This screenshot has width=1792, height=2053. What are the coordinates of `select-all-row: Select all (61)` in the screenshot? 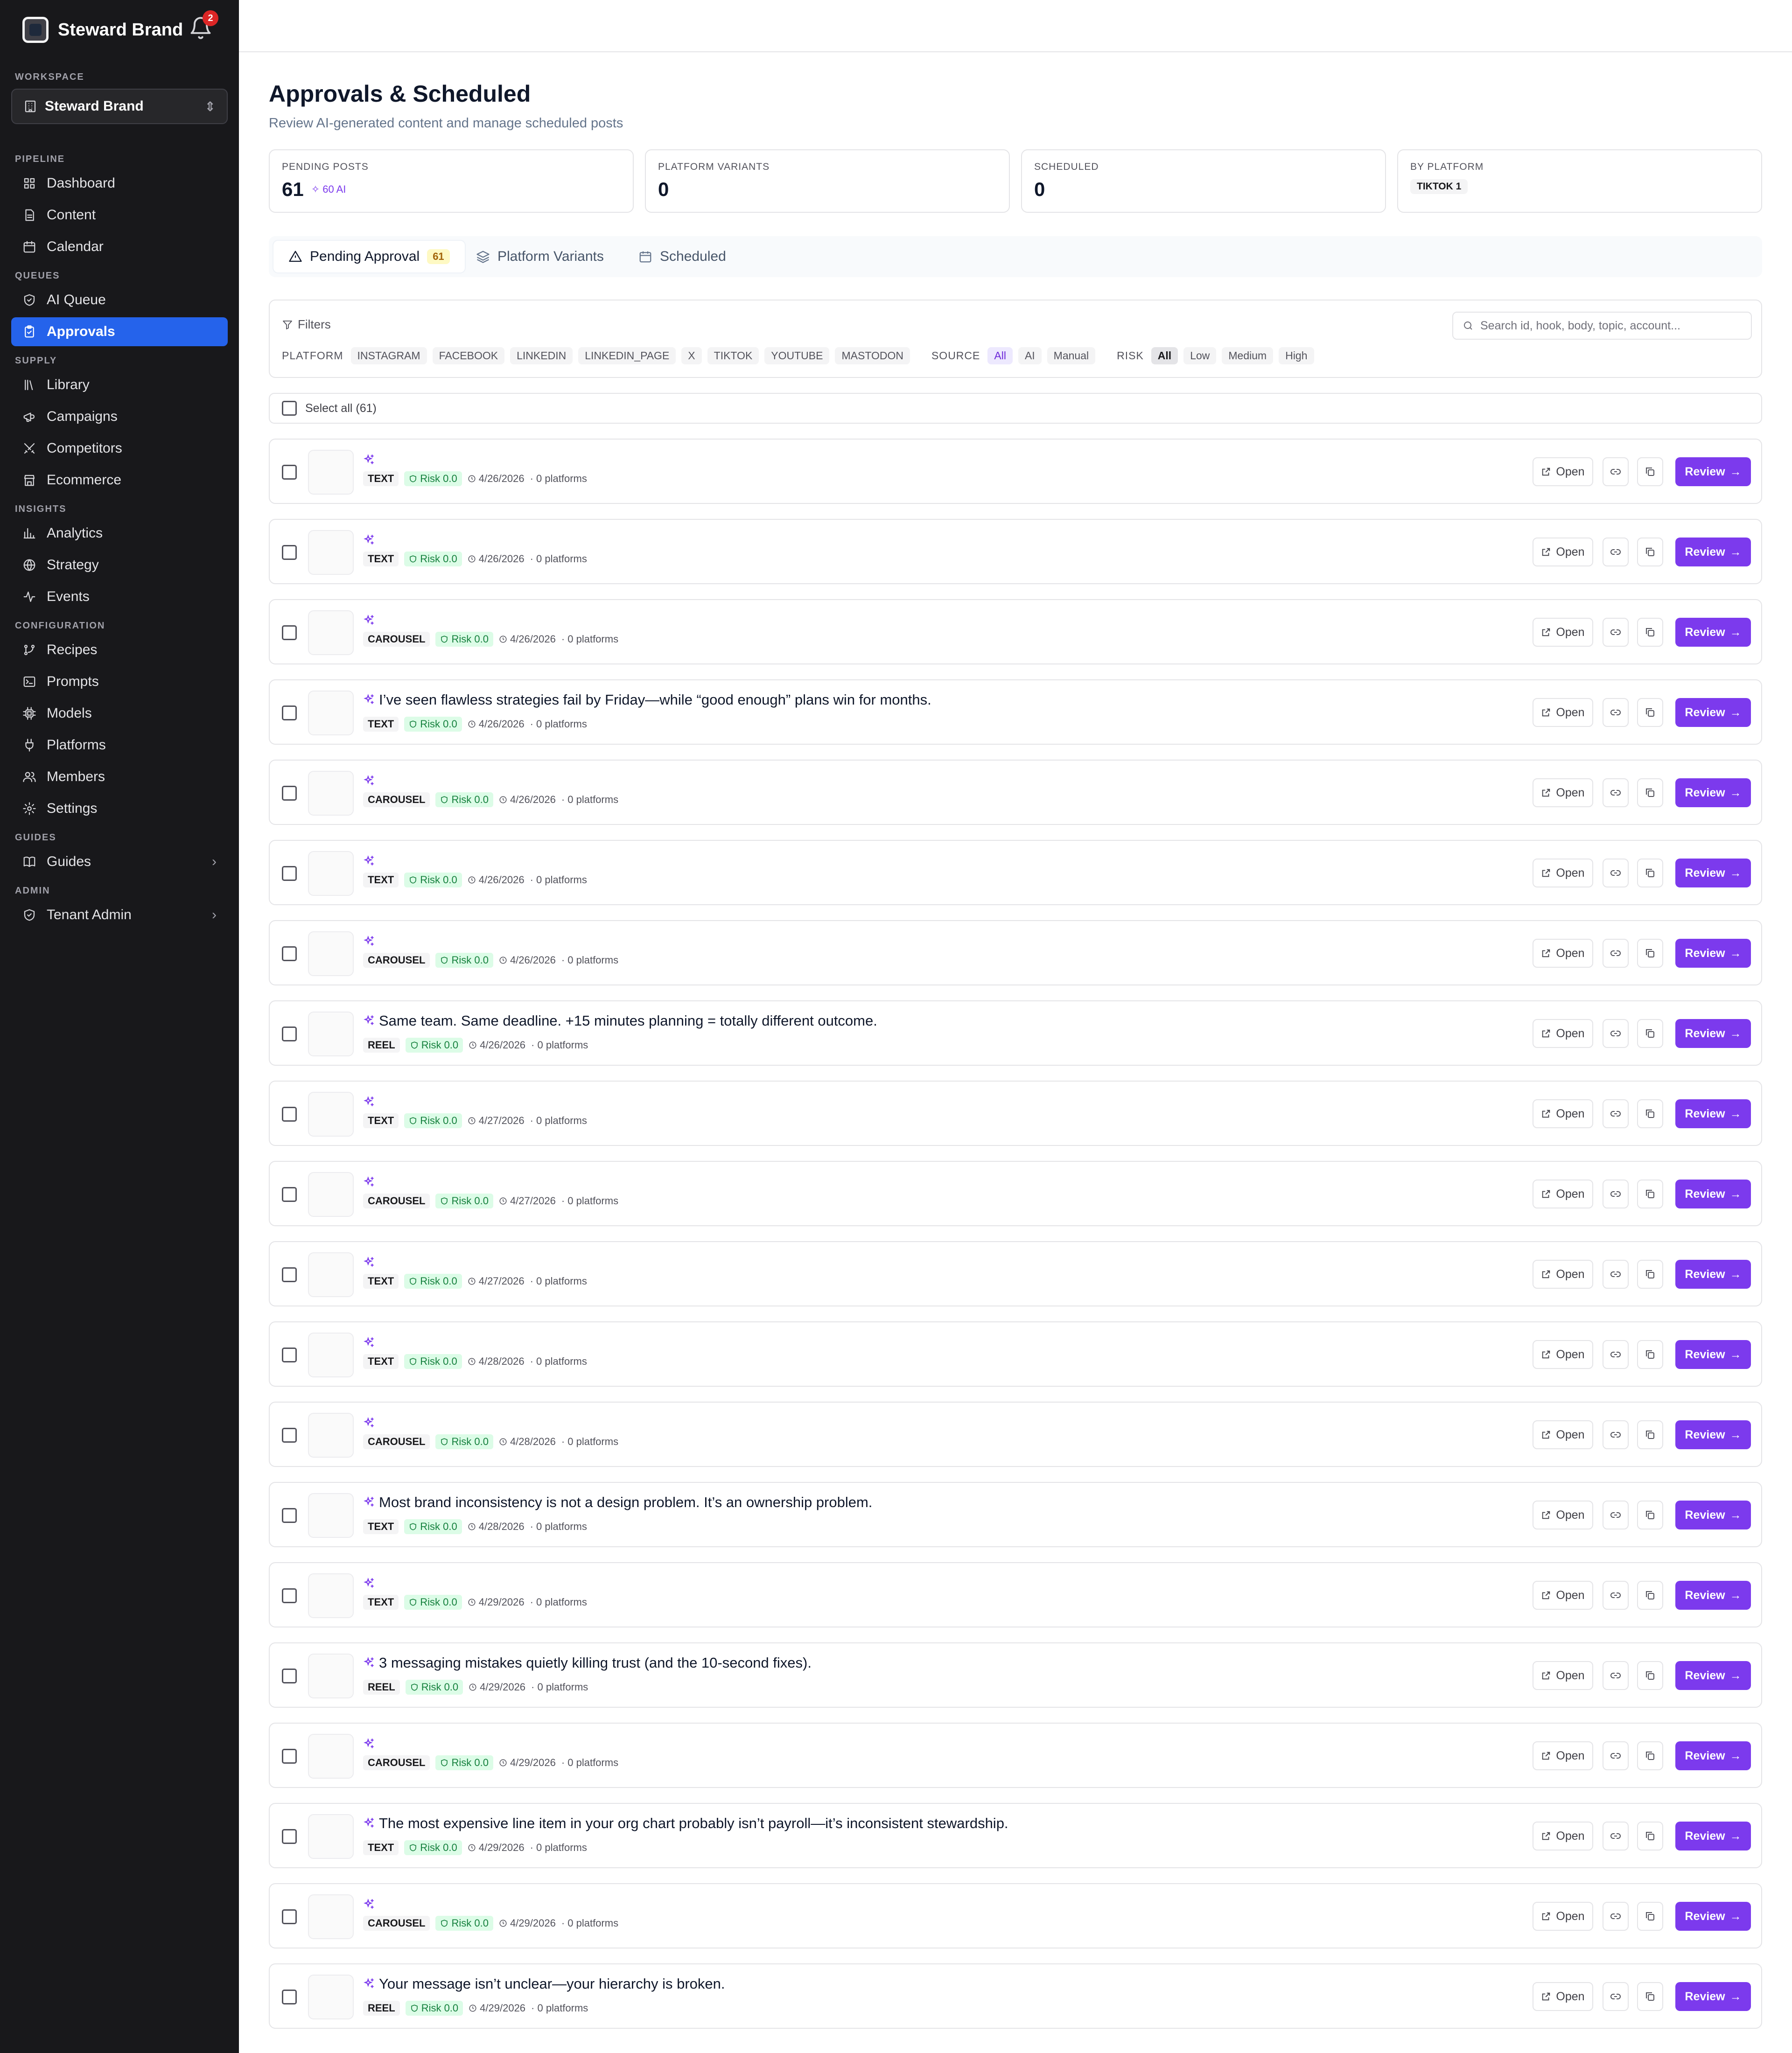 It's located at (1015, 408).